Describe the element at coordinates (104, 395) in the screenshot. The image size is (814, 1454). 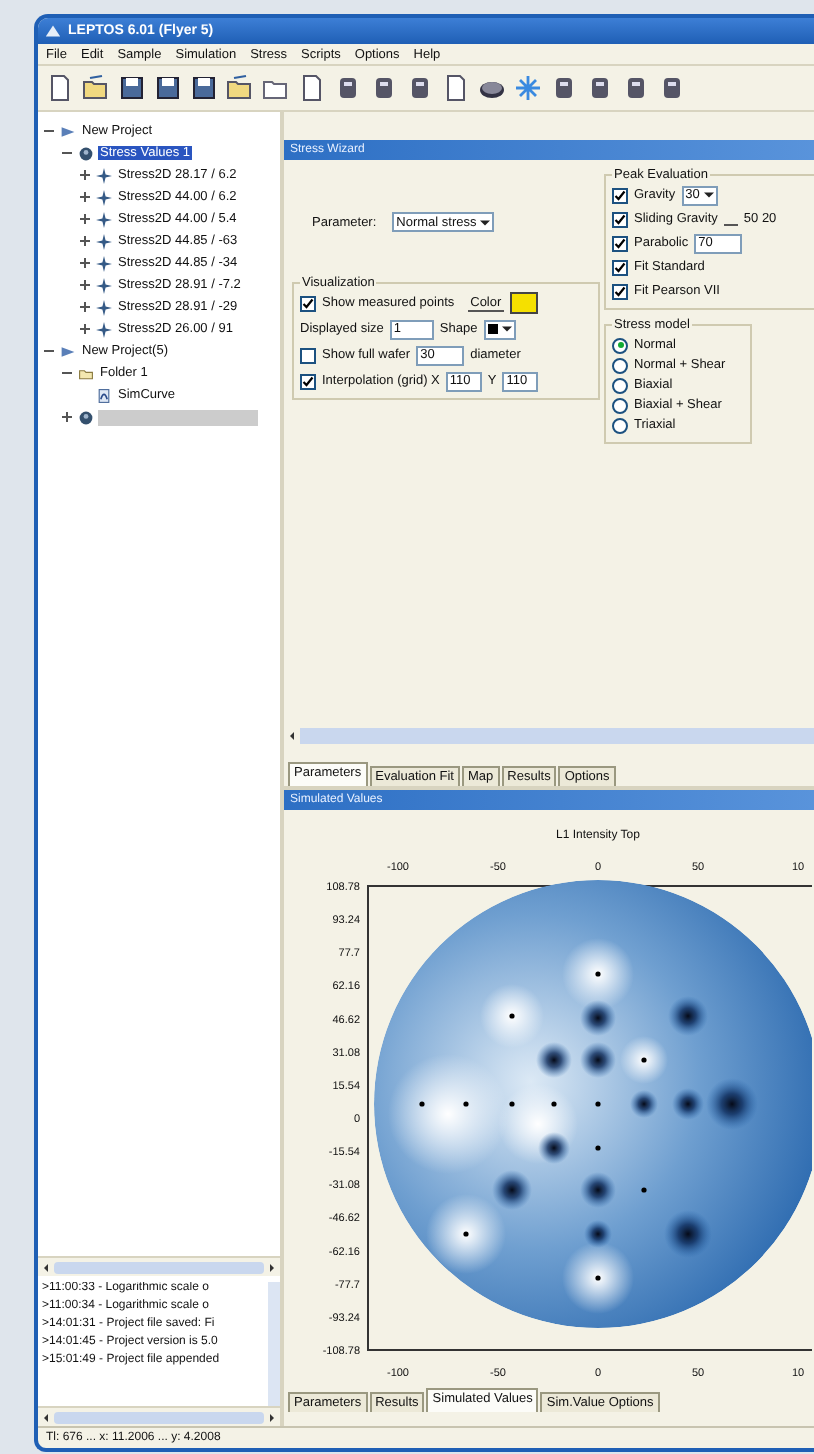
I see `curve-icon` at that location.